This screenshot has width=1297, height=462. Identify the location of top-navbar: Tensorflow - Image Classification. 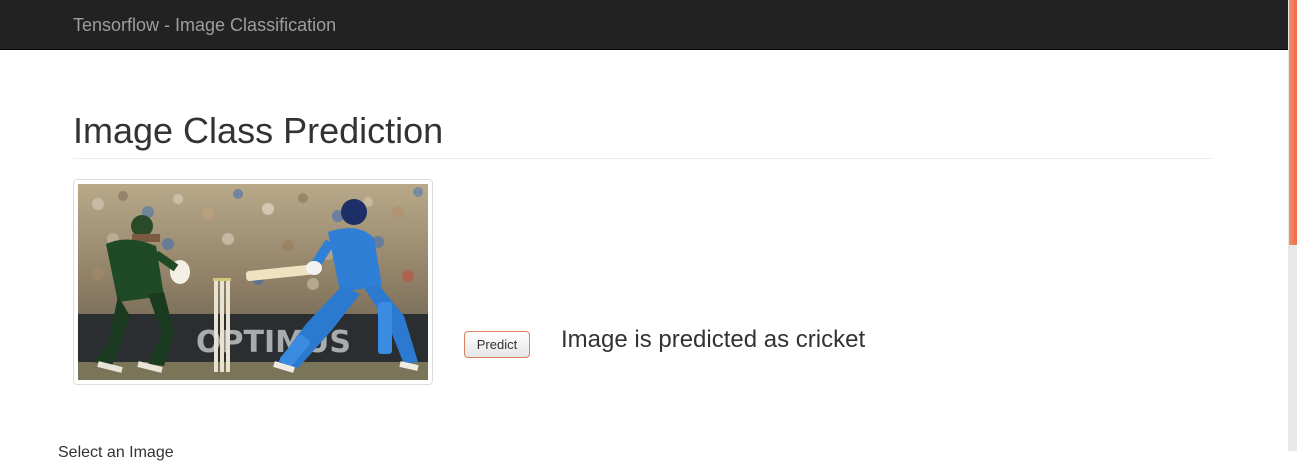
(644, 25).